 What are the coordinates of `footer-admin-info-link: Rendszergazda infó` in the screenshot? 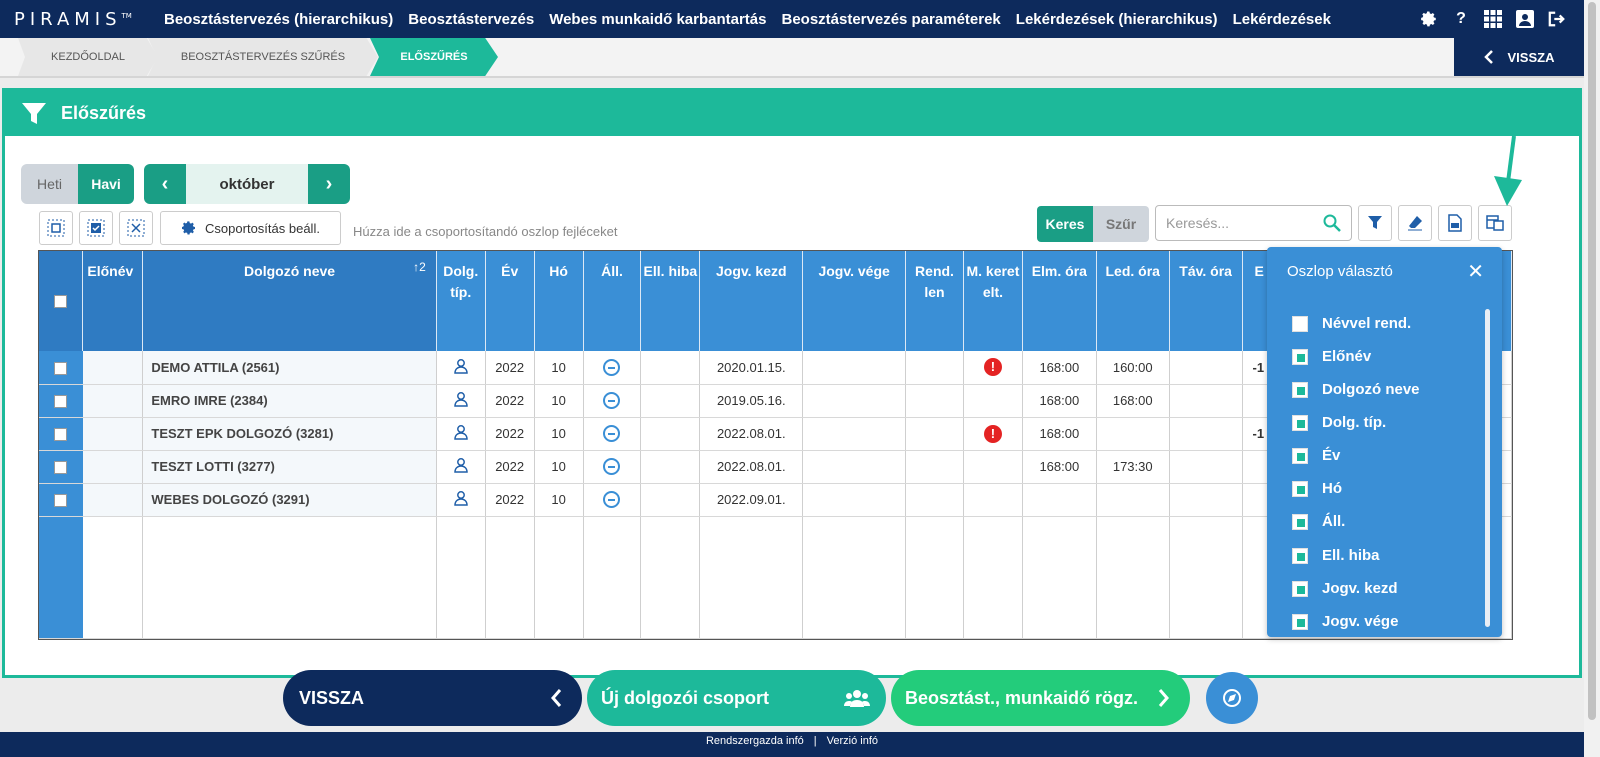 It's located at (755, 746).